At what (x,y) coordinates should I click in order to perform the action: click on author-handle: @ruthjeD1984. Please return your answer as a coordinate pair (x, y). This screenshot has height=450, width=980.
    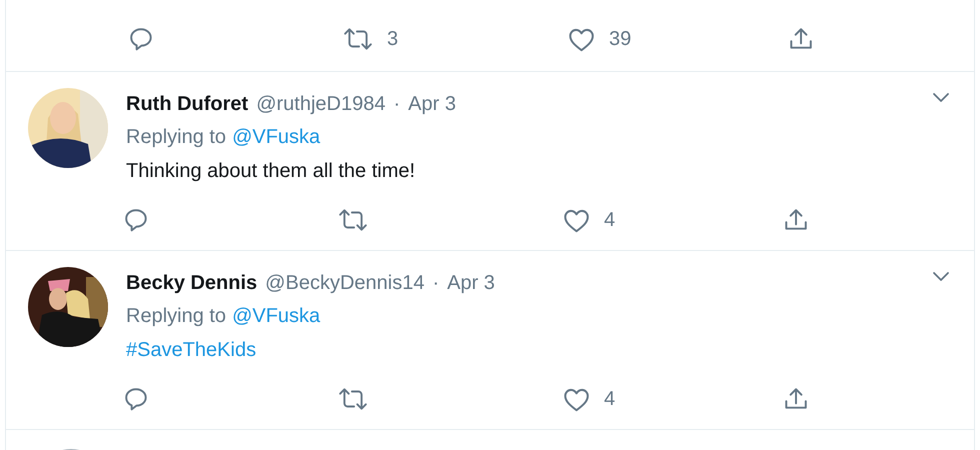
    Looking at the image, I should click on (321, 104).